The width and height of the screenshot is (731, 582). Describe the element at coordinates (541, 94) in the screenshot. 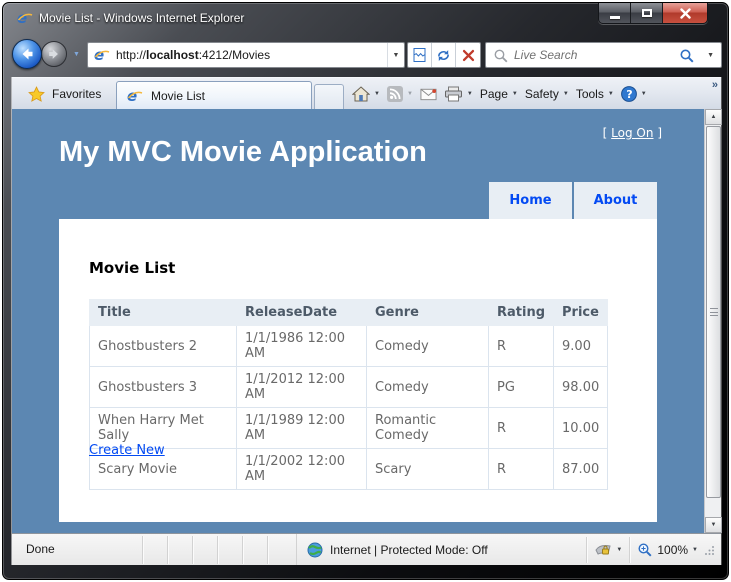

I see `safety-menu-label: Safety` at that location.